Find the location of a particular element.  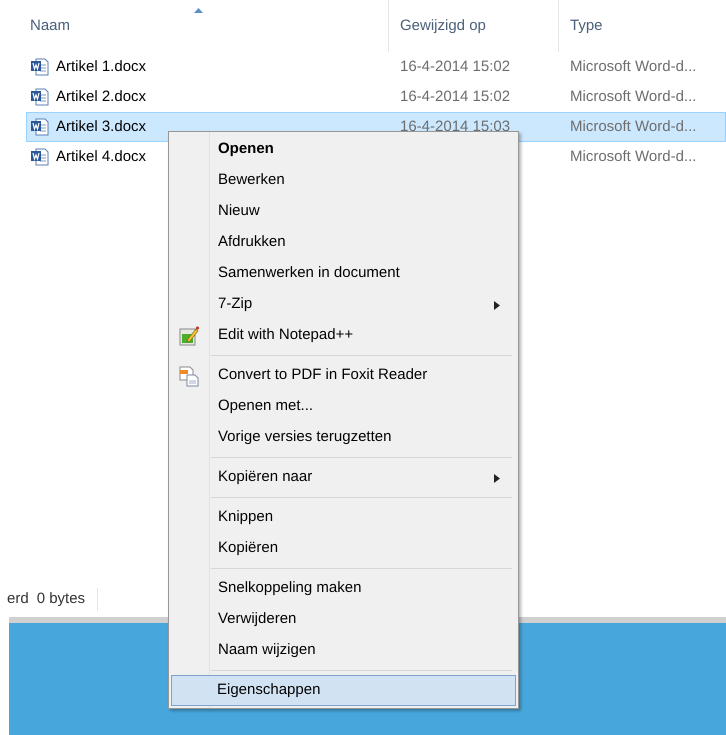

file-name: Artikel 4.docx is located at coordinates (101, 156).